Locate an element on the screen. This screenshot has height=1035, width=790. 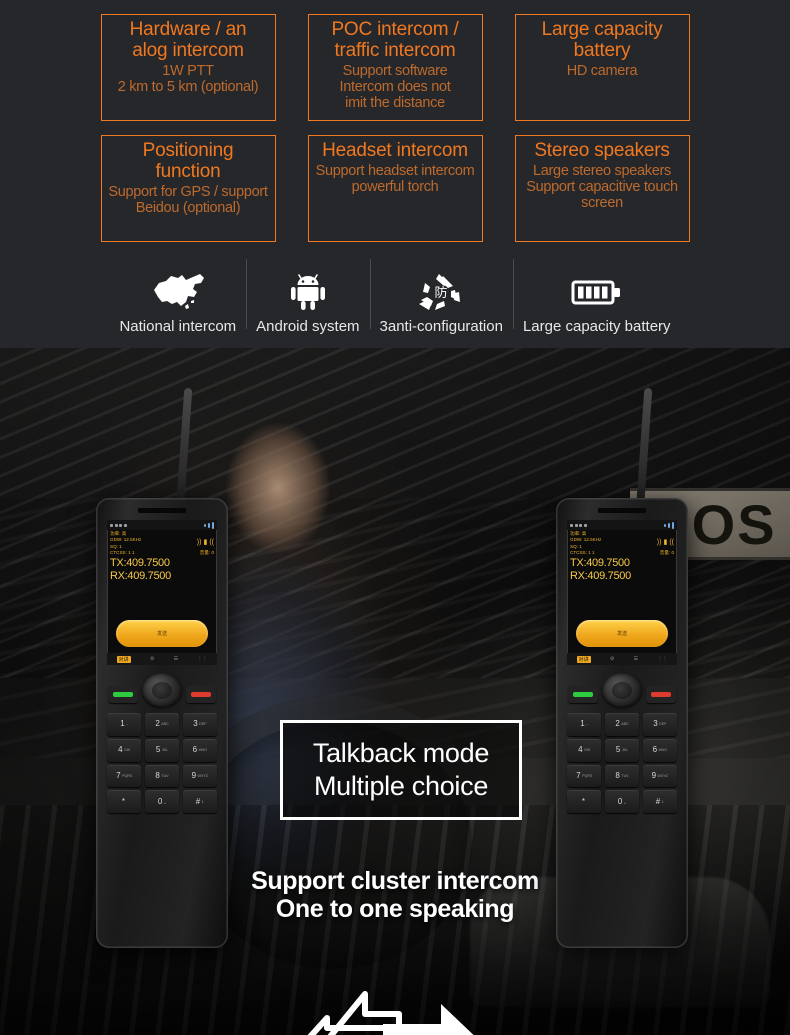
earpiece-speaker-left is located at coordinates (162, 510).